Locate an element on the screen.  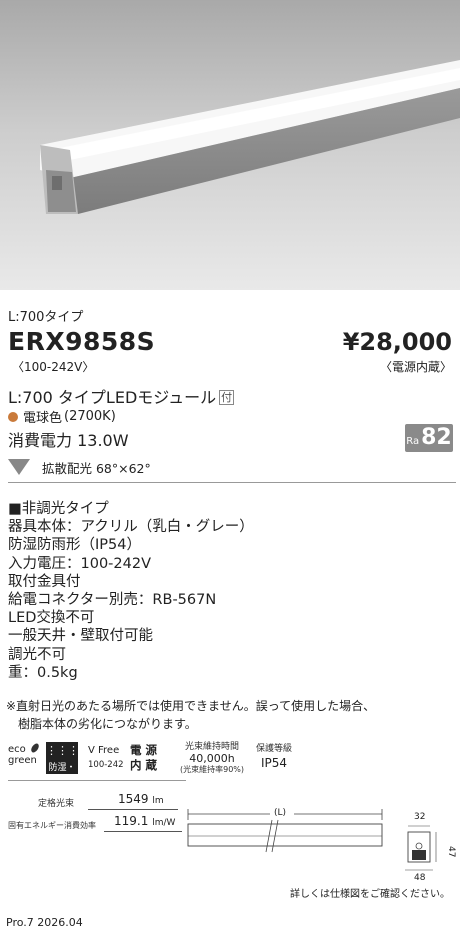
beam-angle-icon is located at coordinates (19, 467).